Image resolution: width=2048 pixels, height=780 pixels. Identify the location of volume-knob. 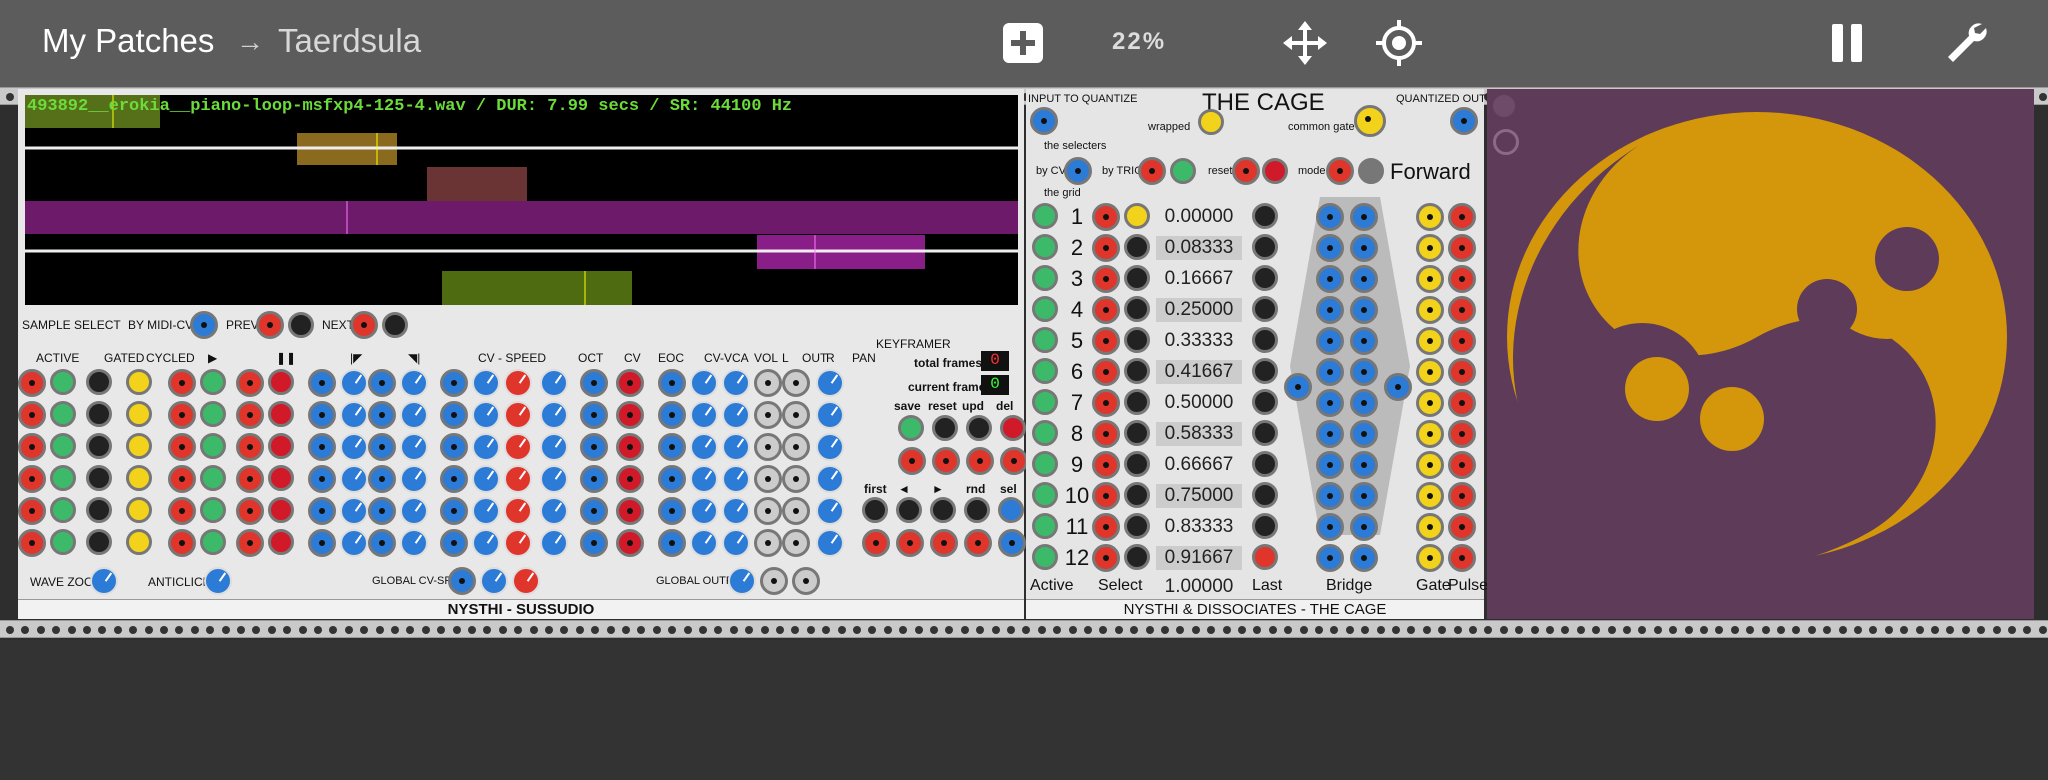
(736, 543).